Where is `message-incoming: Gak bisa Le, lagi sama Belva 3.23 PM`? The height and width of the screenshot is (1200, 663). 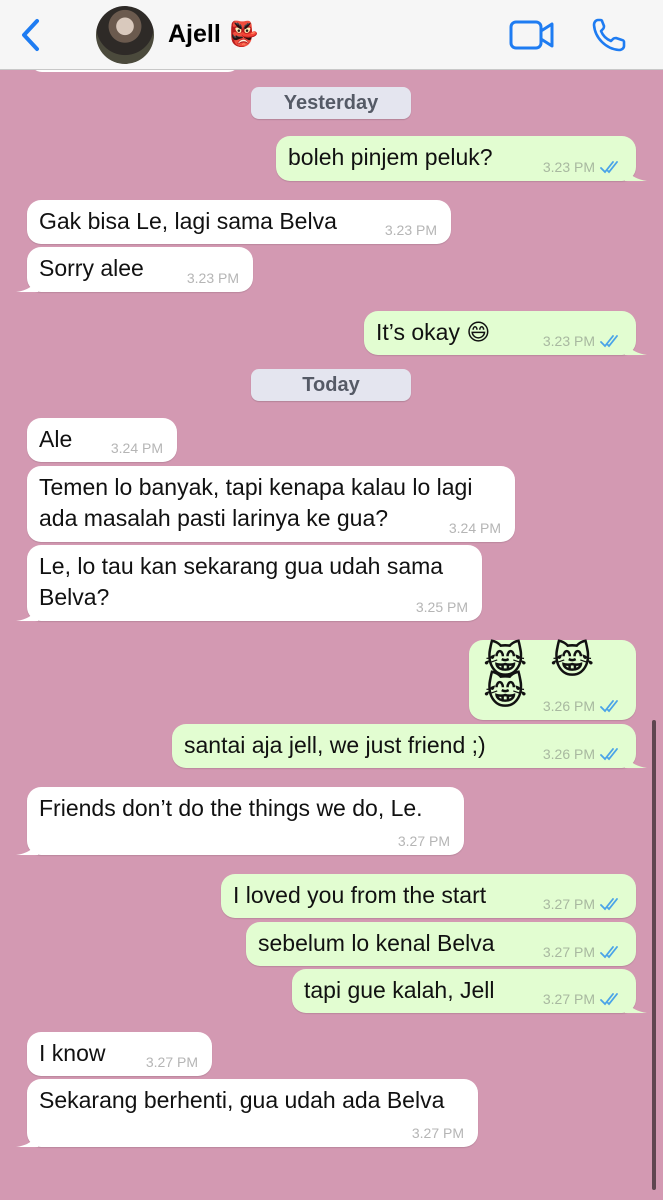 message-incoming: Gak bisa Le, lagi sama Belva 3.23 PM is located at coordinates (239, 222).